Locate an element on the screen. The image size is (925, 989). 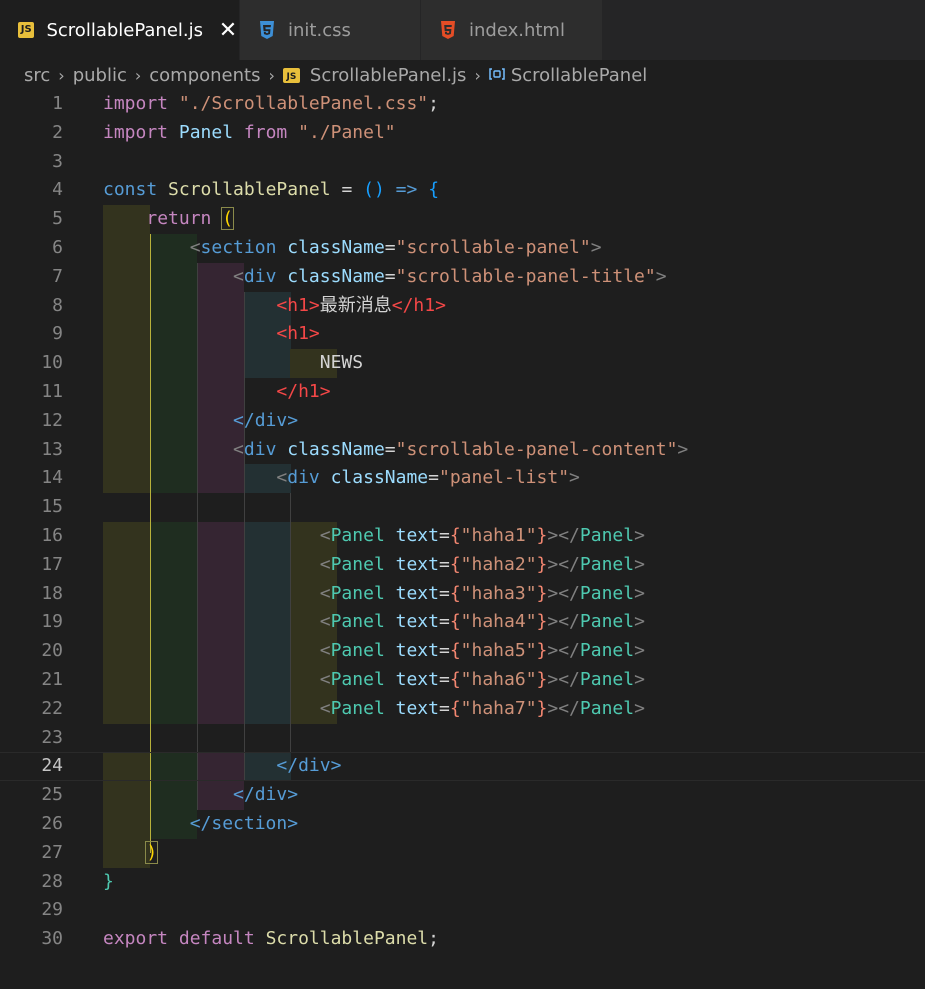
code-line: <h1>最新消息</h1> is located at coordinates (361, 305).